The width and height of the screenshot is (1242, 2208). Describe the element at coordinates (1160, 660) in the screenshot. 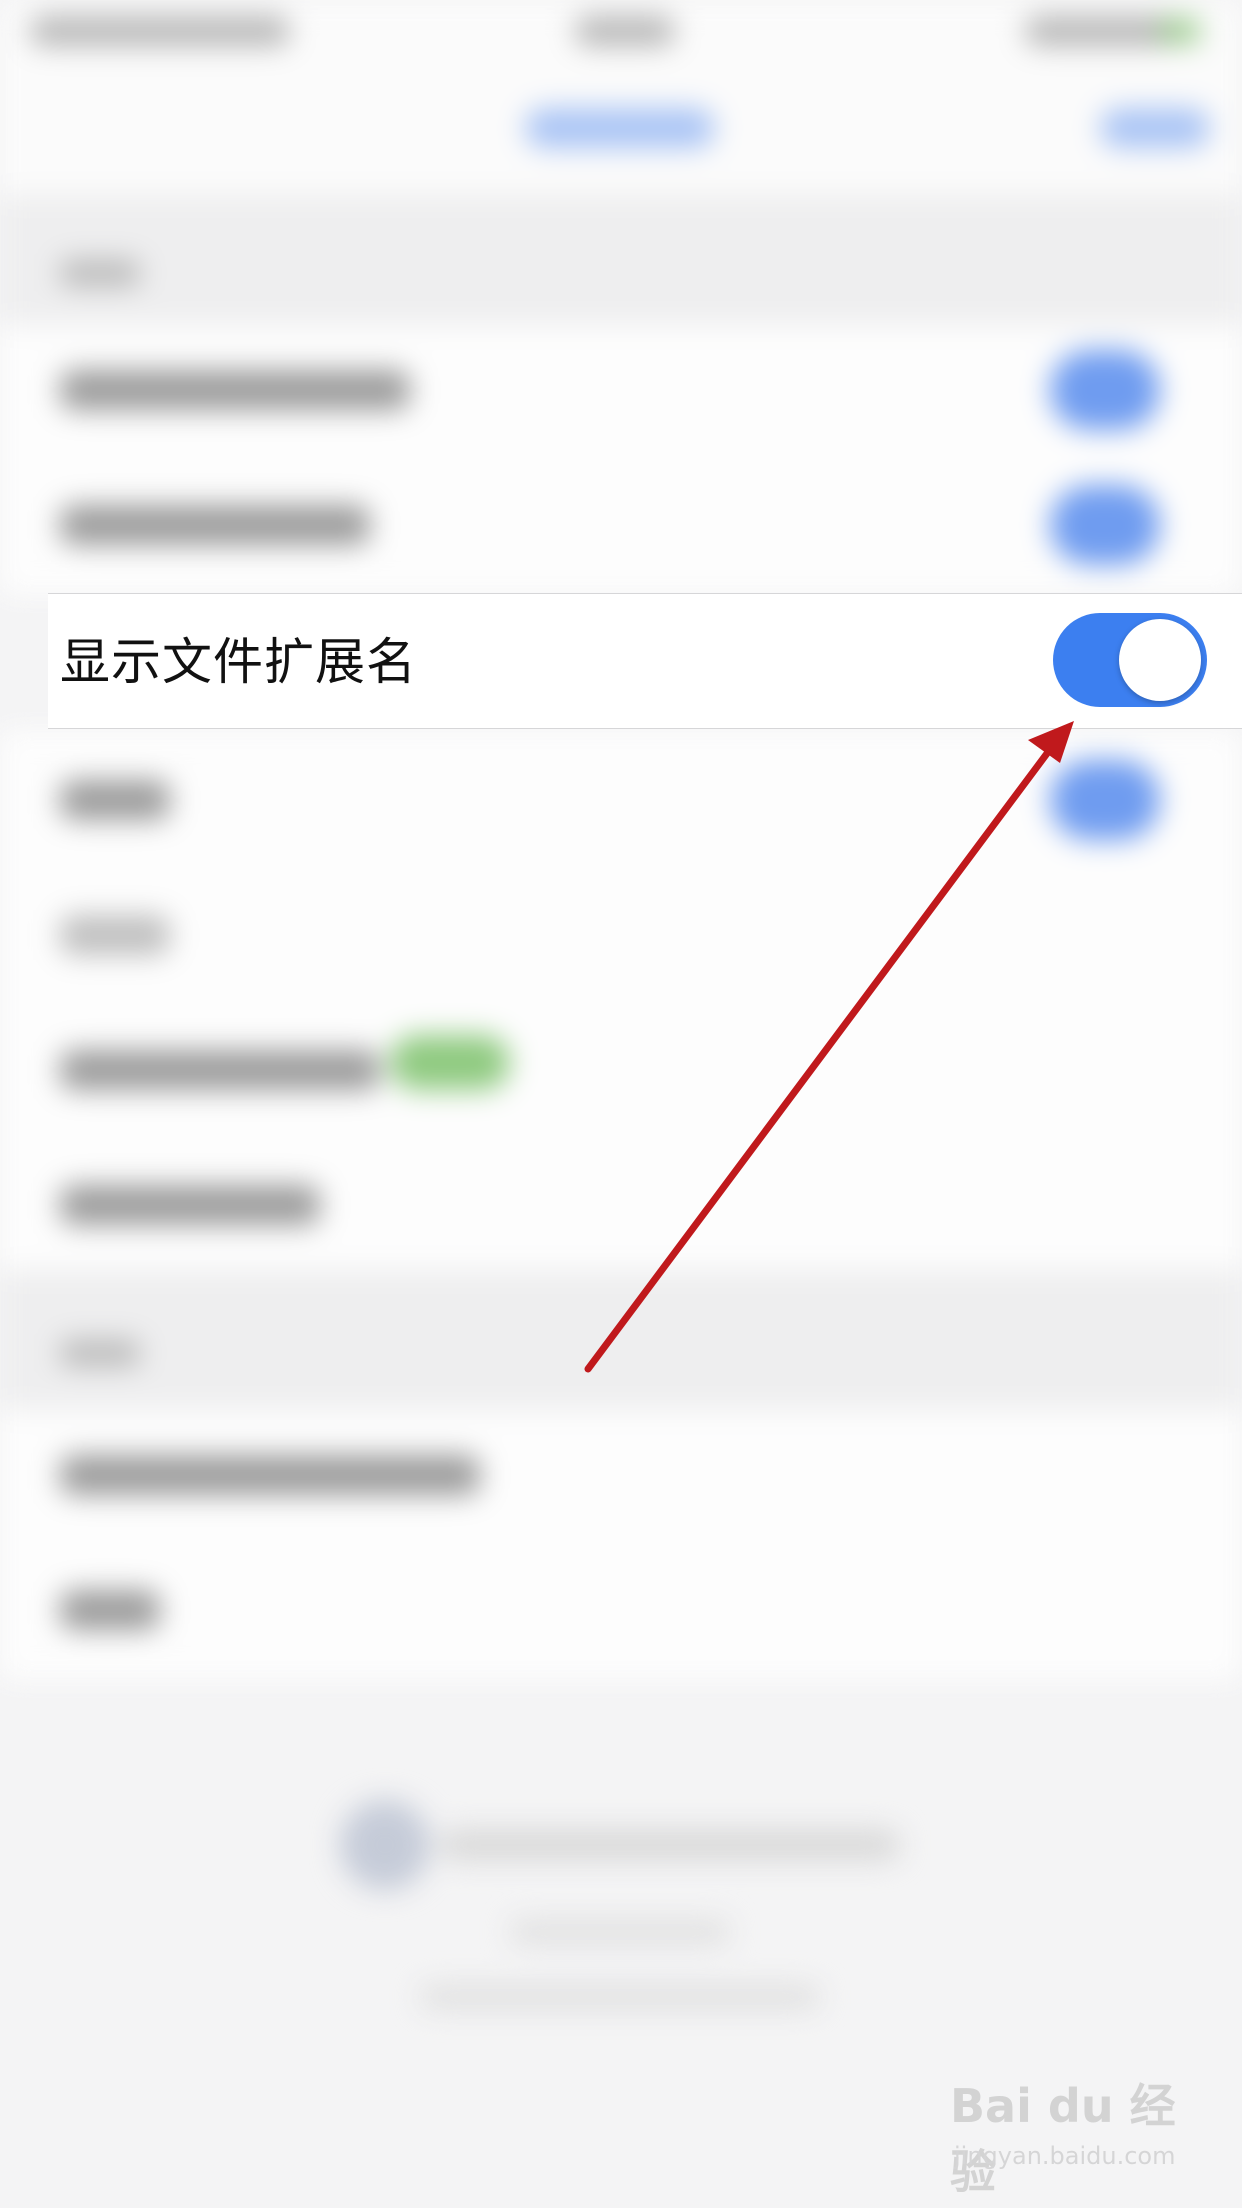

I see `toggle-knob` at that location.